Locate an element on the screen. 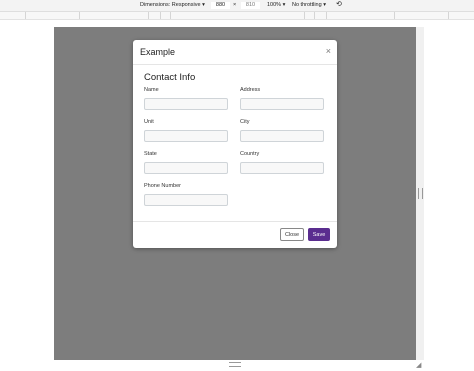  width-input: 880 is located at coordinates (220, 5).